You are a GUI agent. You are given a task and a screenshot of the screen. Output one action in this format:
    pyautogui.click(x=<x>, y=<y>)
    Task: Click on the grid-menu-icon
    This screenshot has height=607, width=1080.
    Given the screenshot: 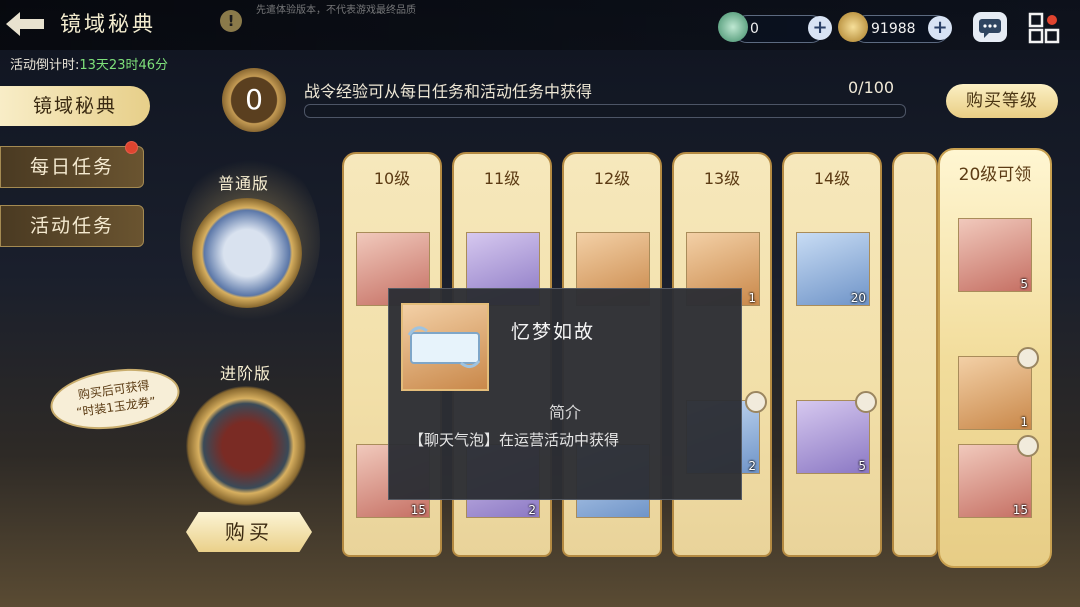 What is the action you would take?
    pyautogui.click(x=1044, y=28)
    